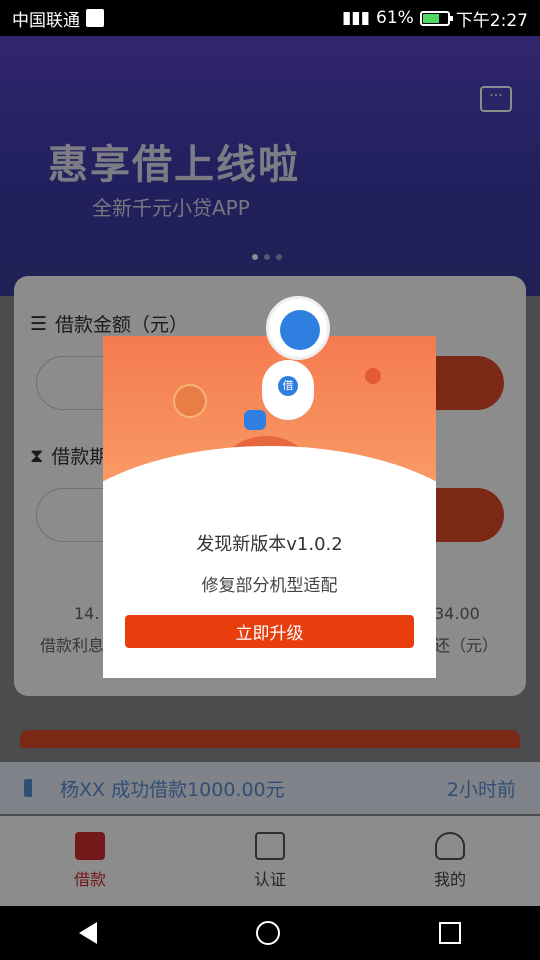 The width and height of the screenshot is (540, 960). I want to click on dialog-message: 修复部分机型适配, so click(269, 586).